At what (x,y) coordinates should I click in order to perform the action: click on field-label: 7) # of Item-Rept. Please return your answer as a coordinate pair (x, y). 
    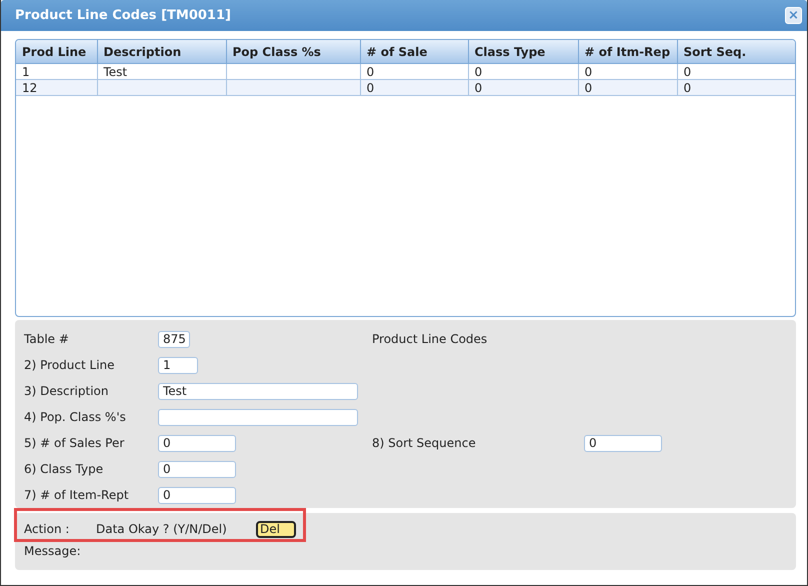
    Looking at the image, I should click on (77, 495).